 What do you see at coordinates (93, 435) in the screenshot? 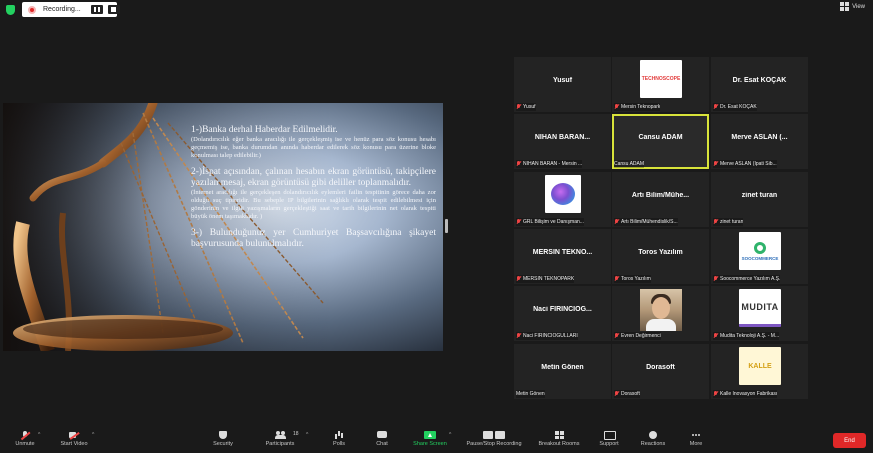
I see `video-options-chevron-icon: ^` at bounding box center [93, 435].